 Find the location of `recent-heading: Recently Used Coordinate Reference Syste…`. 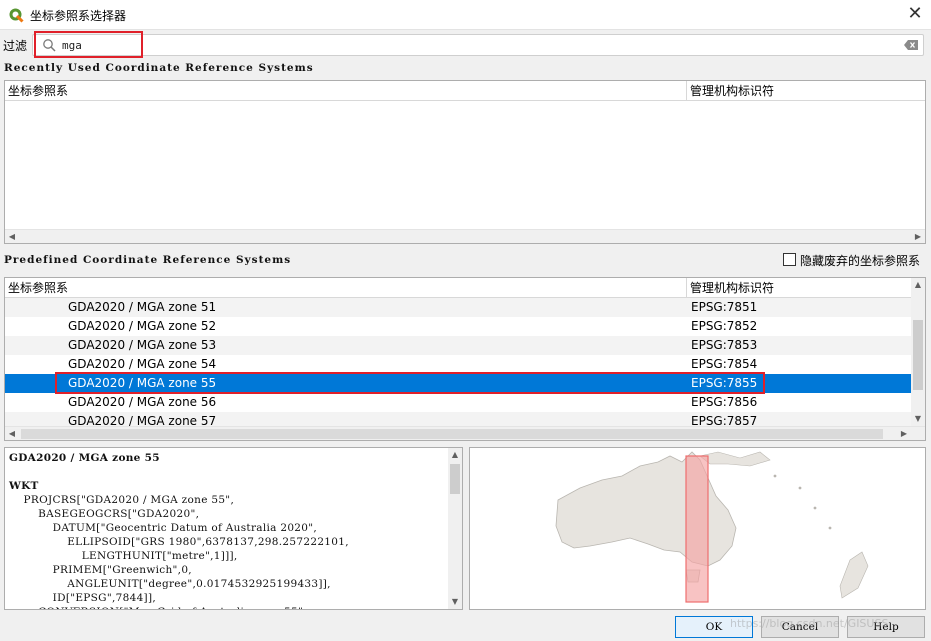

recent-heading: Recently Used Coordinate Reference Syste… is located at coordinates (159, 68).